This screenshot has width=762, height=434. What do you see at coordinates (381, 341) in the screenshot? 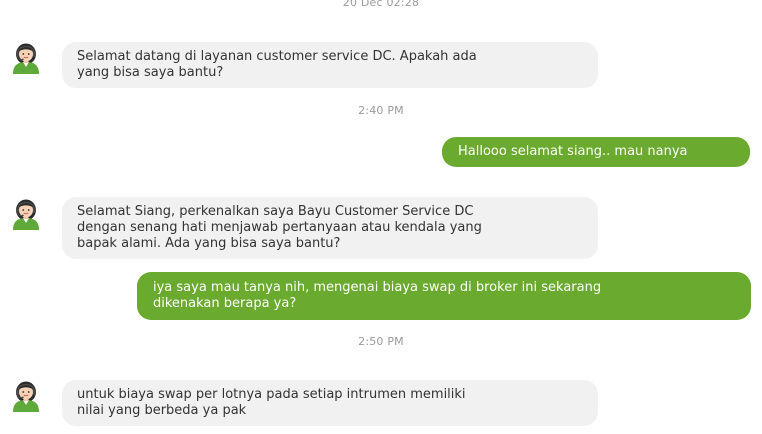
I see `timestamp: 2:50 PM` at bounding box center [381, 341].